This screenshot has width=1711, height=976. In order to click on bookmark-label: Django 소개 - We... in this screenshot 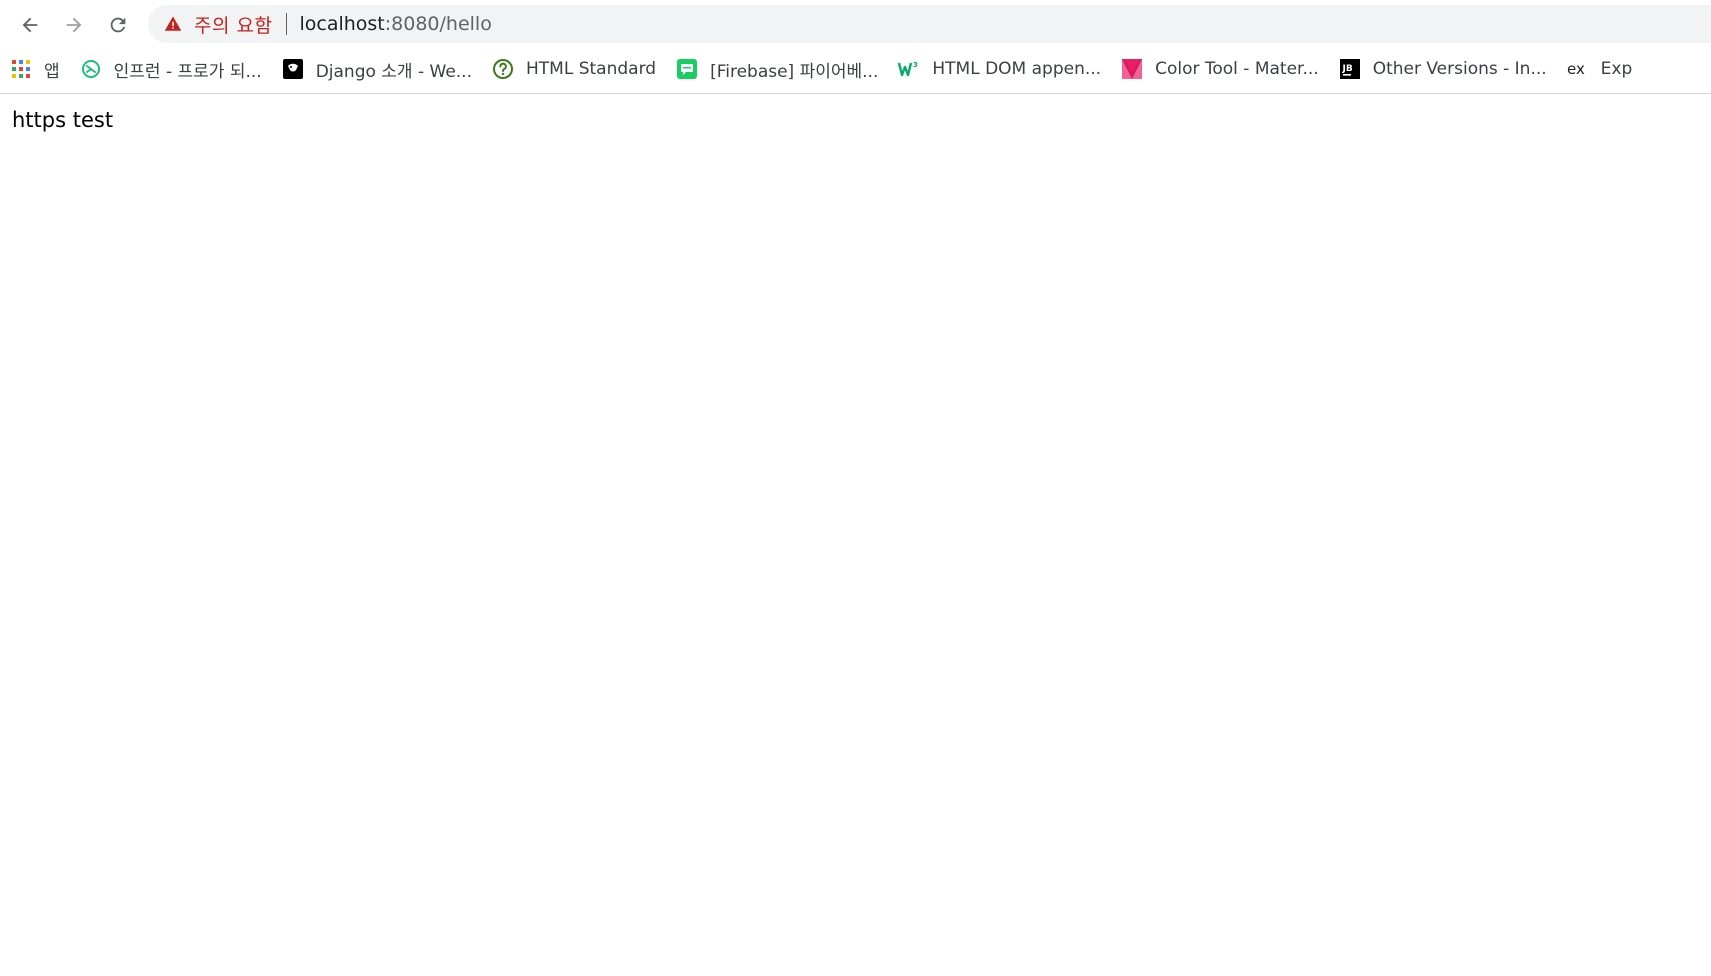, I will do `click(393, 71)`.